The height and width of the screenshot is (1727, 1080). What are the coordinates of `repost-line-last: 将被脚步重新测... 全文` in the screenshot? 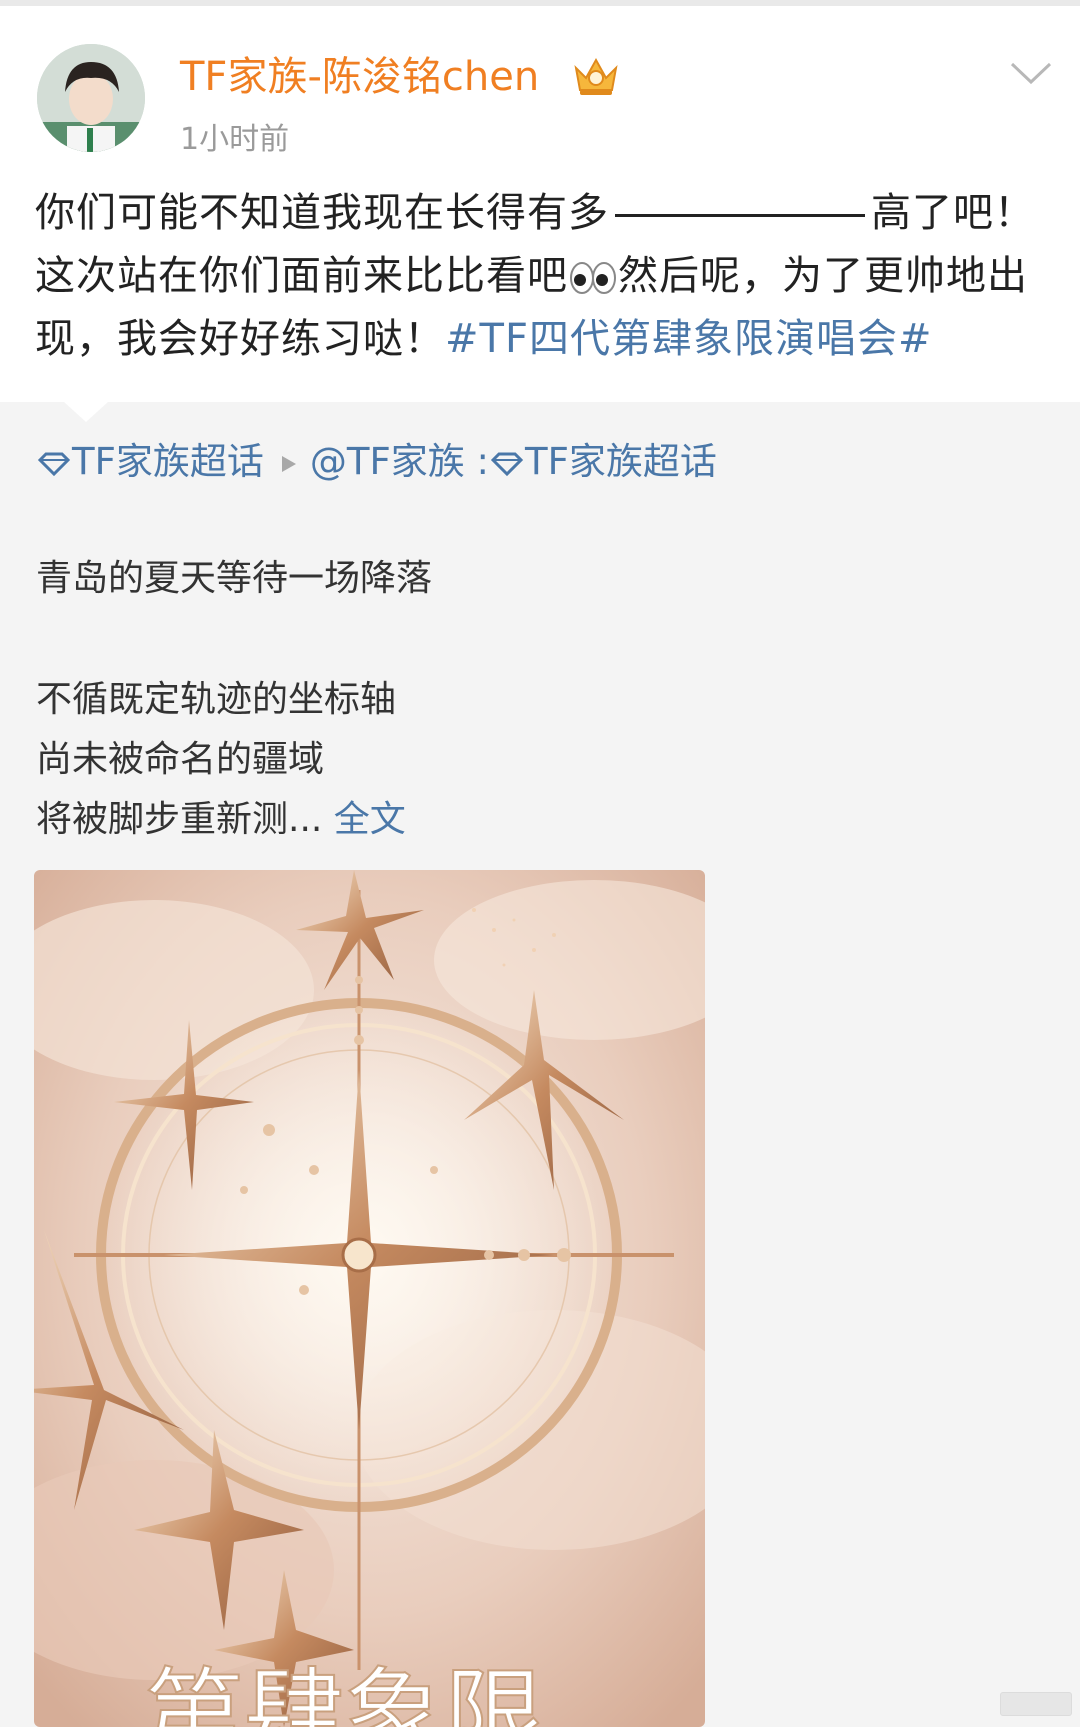 It's located at (221, 820).